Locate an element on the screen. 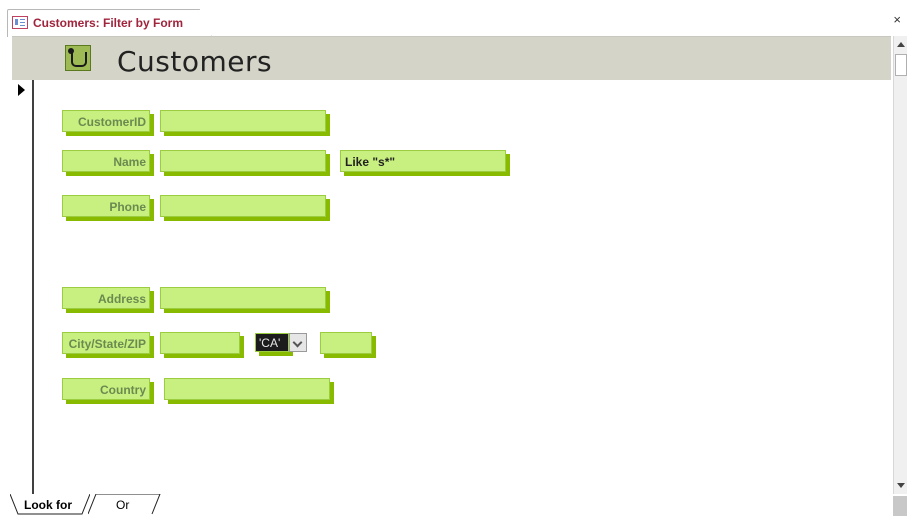 The width and height of the screenshot is (907, 516). tab-look-for: Look for is located at coordinates (50, 504).